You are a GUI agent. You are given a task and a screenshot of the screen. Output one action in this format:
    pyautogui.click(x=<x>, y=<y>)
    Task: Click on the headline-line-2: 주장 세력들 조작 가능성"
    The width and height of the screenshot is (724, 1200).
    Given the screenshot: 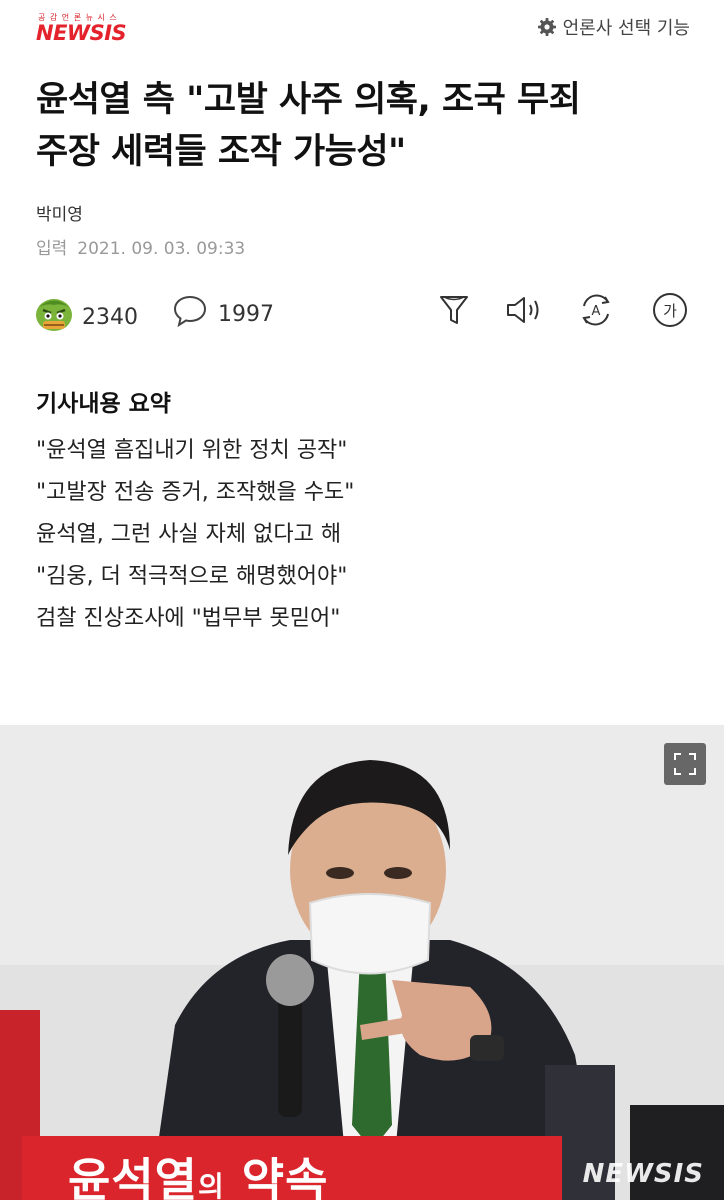 What is the action you would take?
    pyautogui.click(x=221, y=152)
    